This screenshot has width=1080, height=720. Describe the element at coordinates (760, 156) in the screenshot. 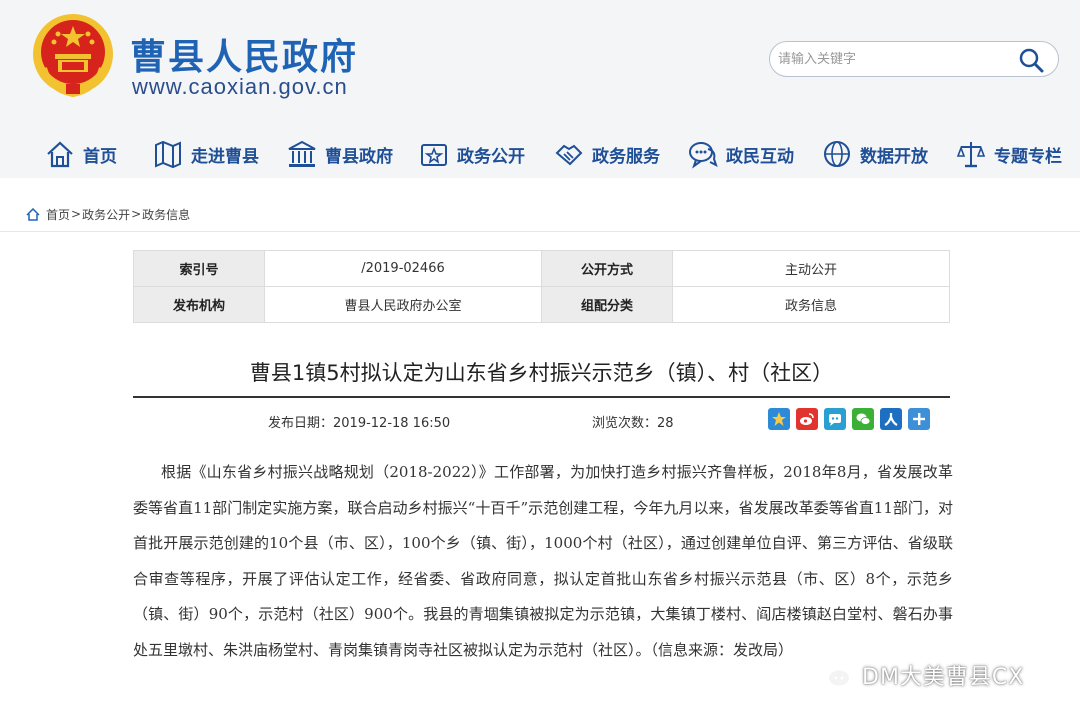

I see `nav-label: 政民互动` at that location.